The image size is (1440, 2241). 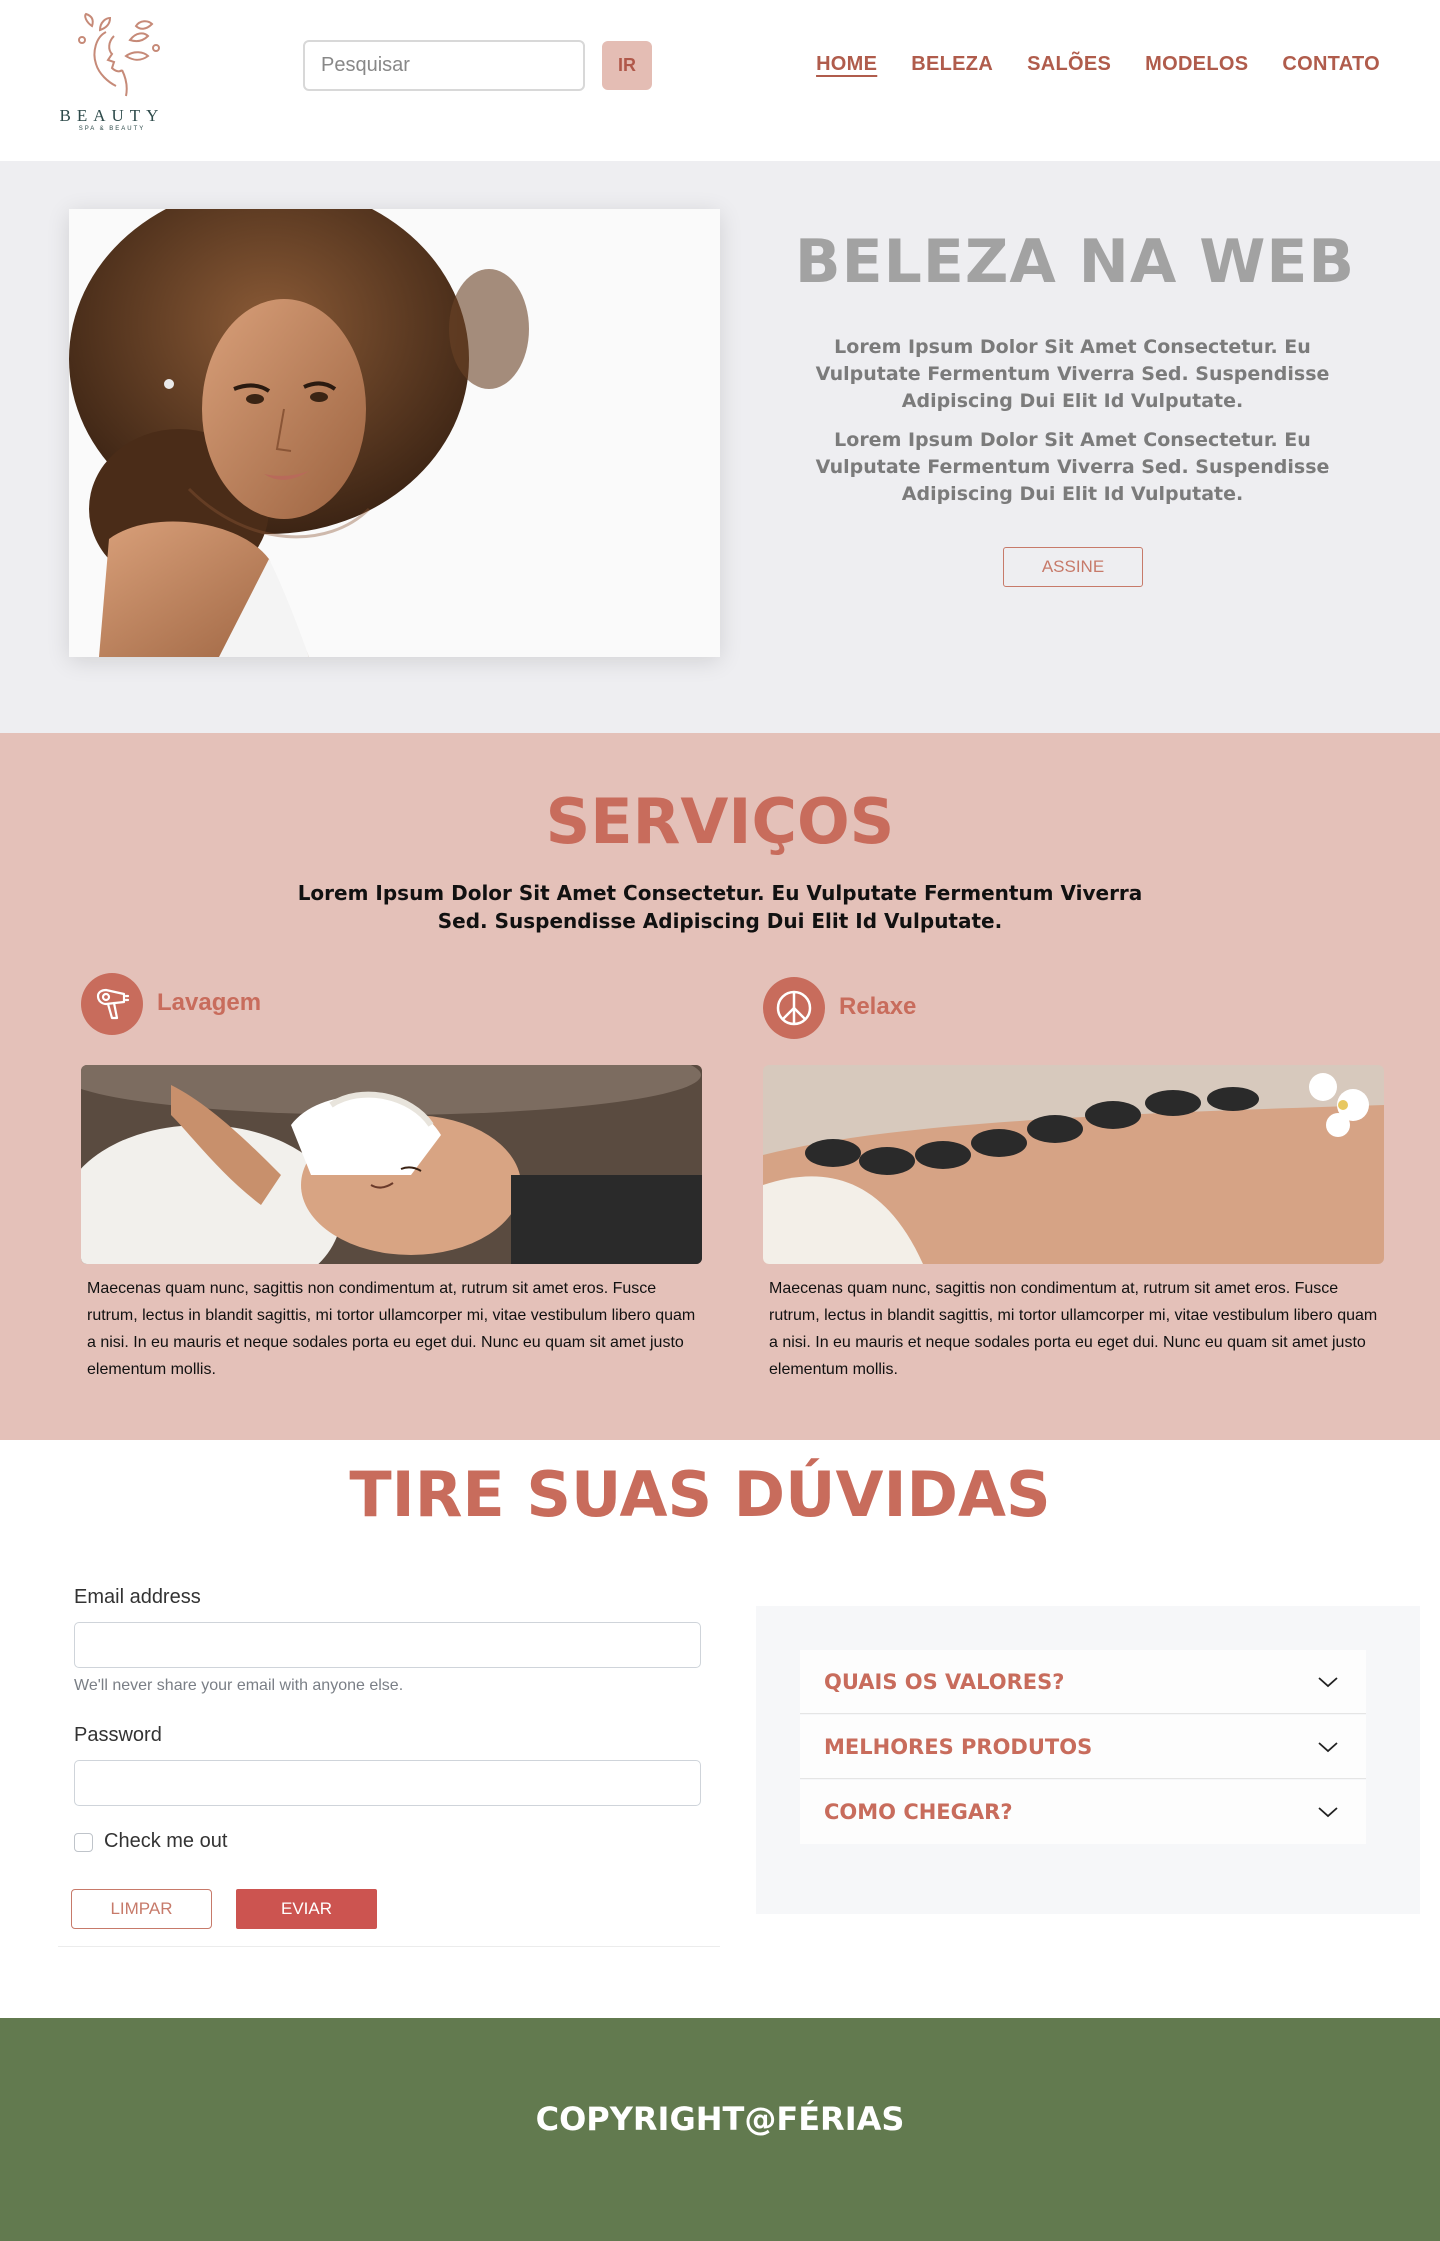 I want to click on nav-item-saloes: SALÕES, so click(x=1069, y=64).